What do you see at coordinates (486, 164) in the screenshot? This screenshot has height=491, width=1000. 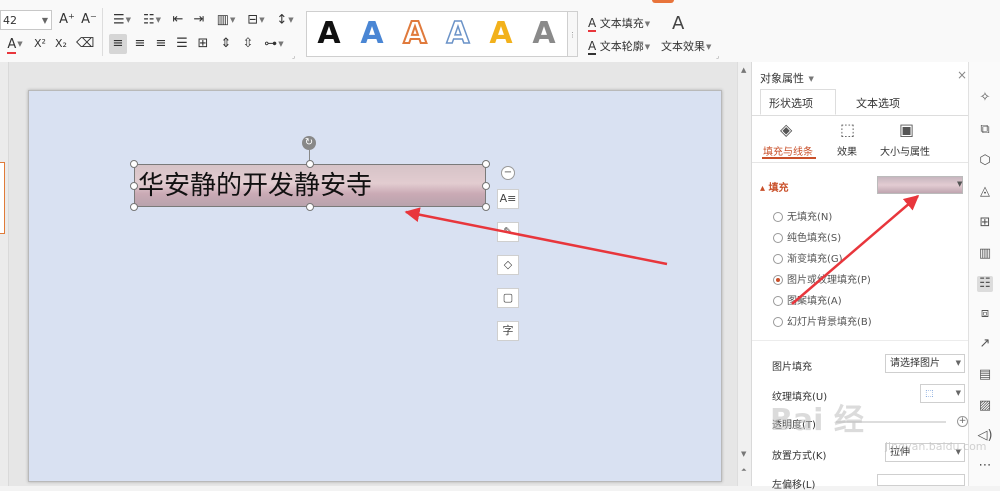 I see `resize-handle-ne` at bounding box center [486, 164].